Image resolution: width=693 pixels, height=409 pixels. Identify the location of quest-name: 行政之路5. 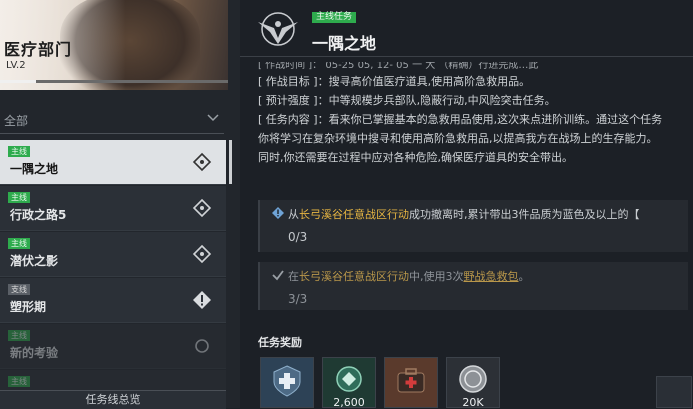
(38, 215).